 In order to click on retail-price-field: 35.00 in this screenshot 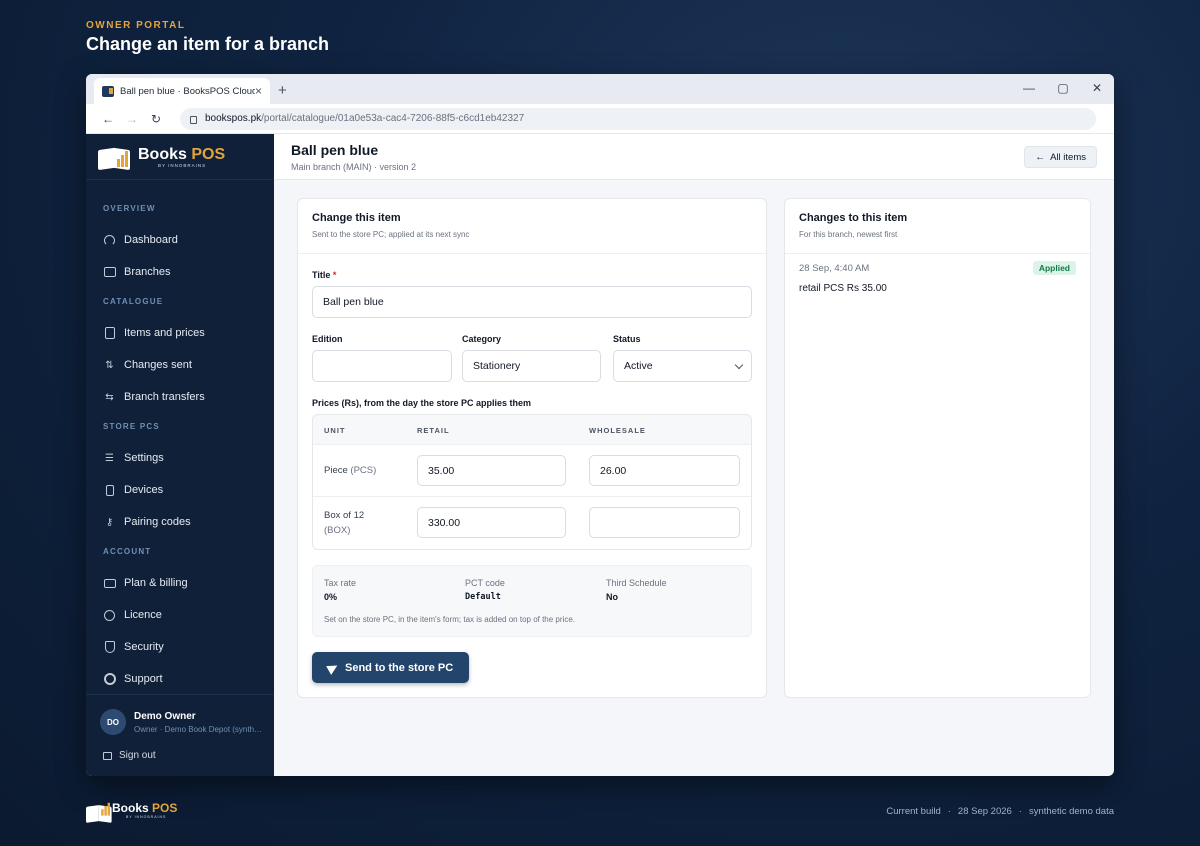, I will do `click(491, 470)`.